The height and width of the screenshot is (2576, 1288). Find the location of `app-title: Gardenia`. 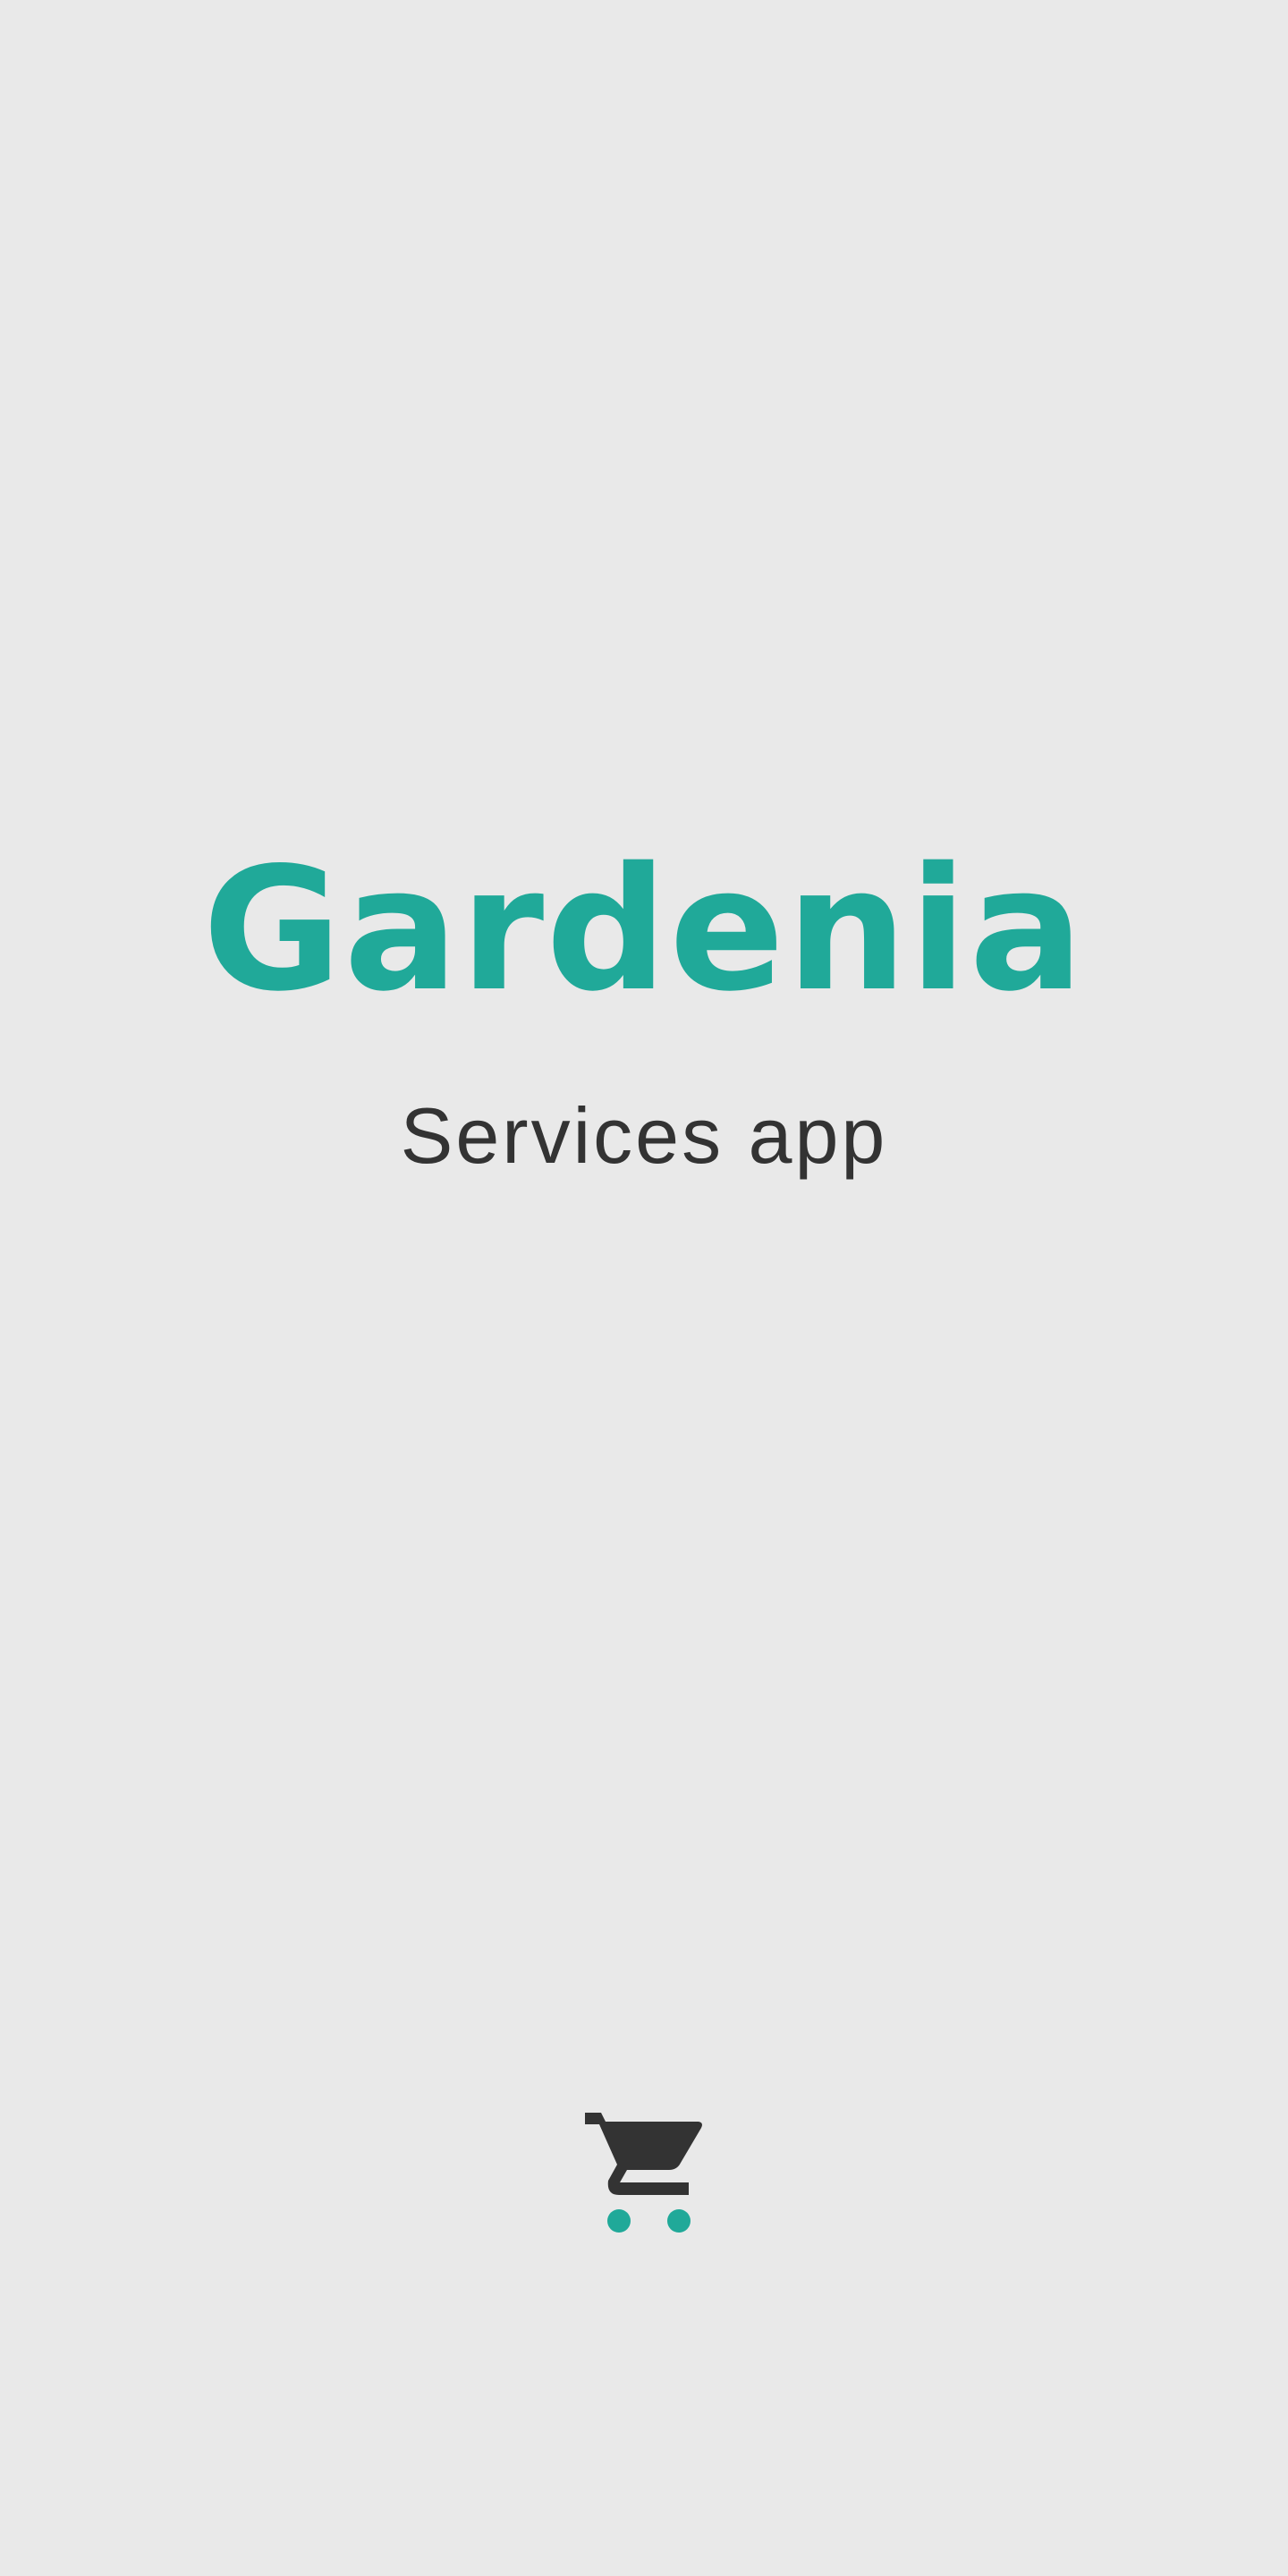

app-title: Gardenia is located at coordinates (644, 930).